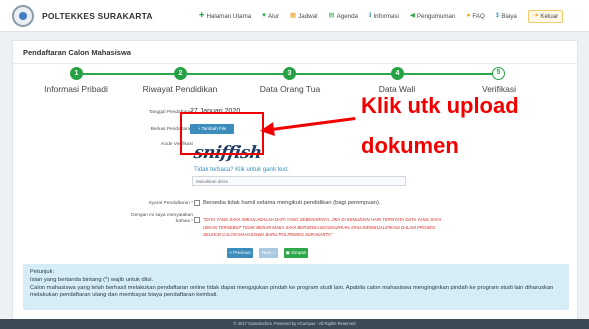  I want to click on step-3-marker: 3, so click(289, 73).